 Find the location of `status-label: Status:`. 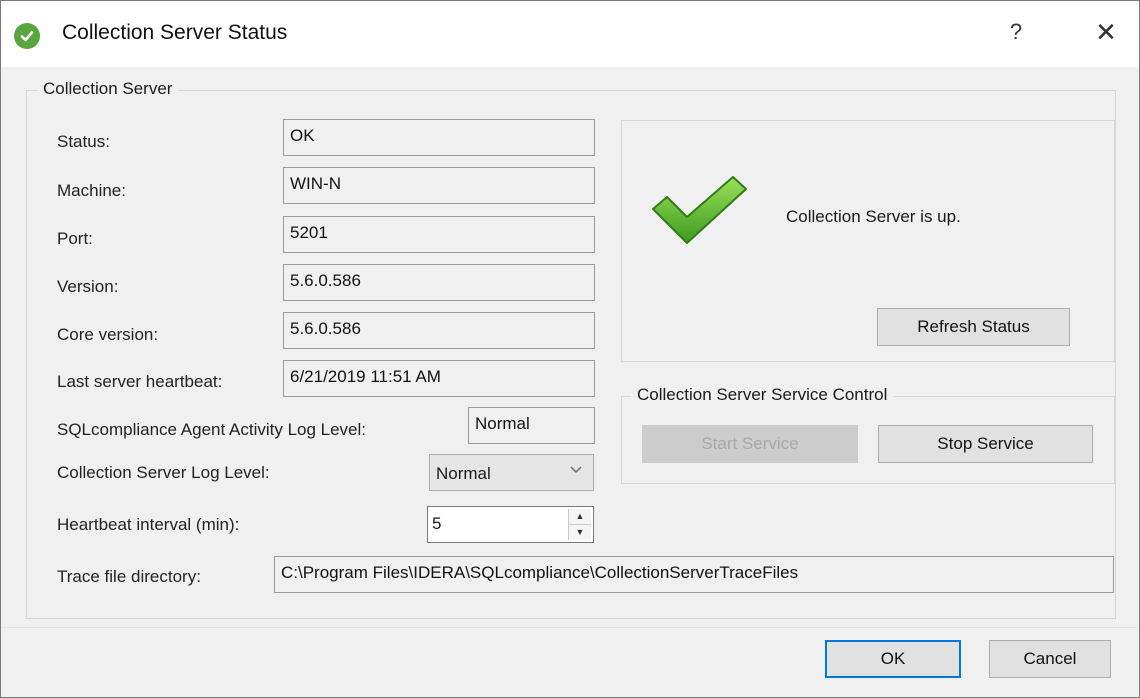

status-label: Status: is located at coordinates (83, 141).